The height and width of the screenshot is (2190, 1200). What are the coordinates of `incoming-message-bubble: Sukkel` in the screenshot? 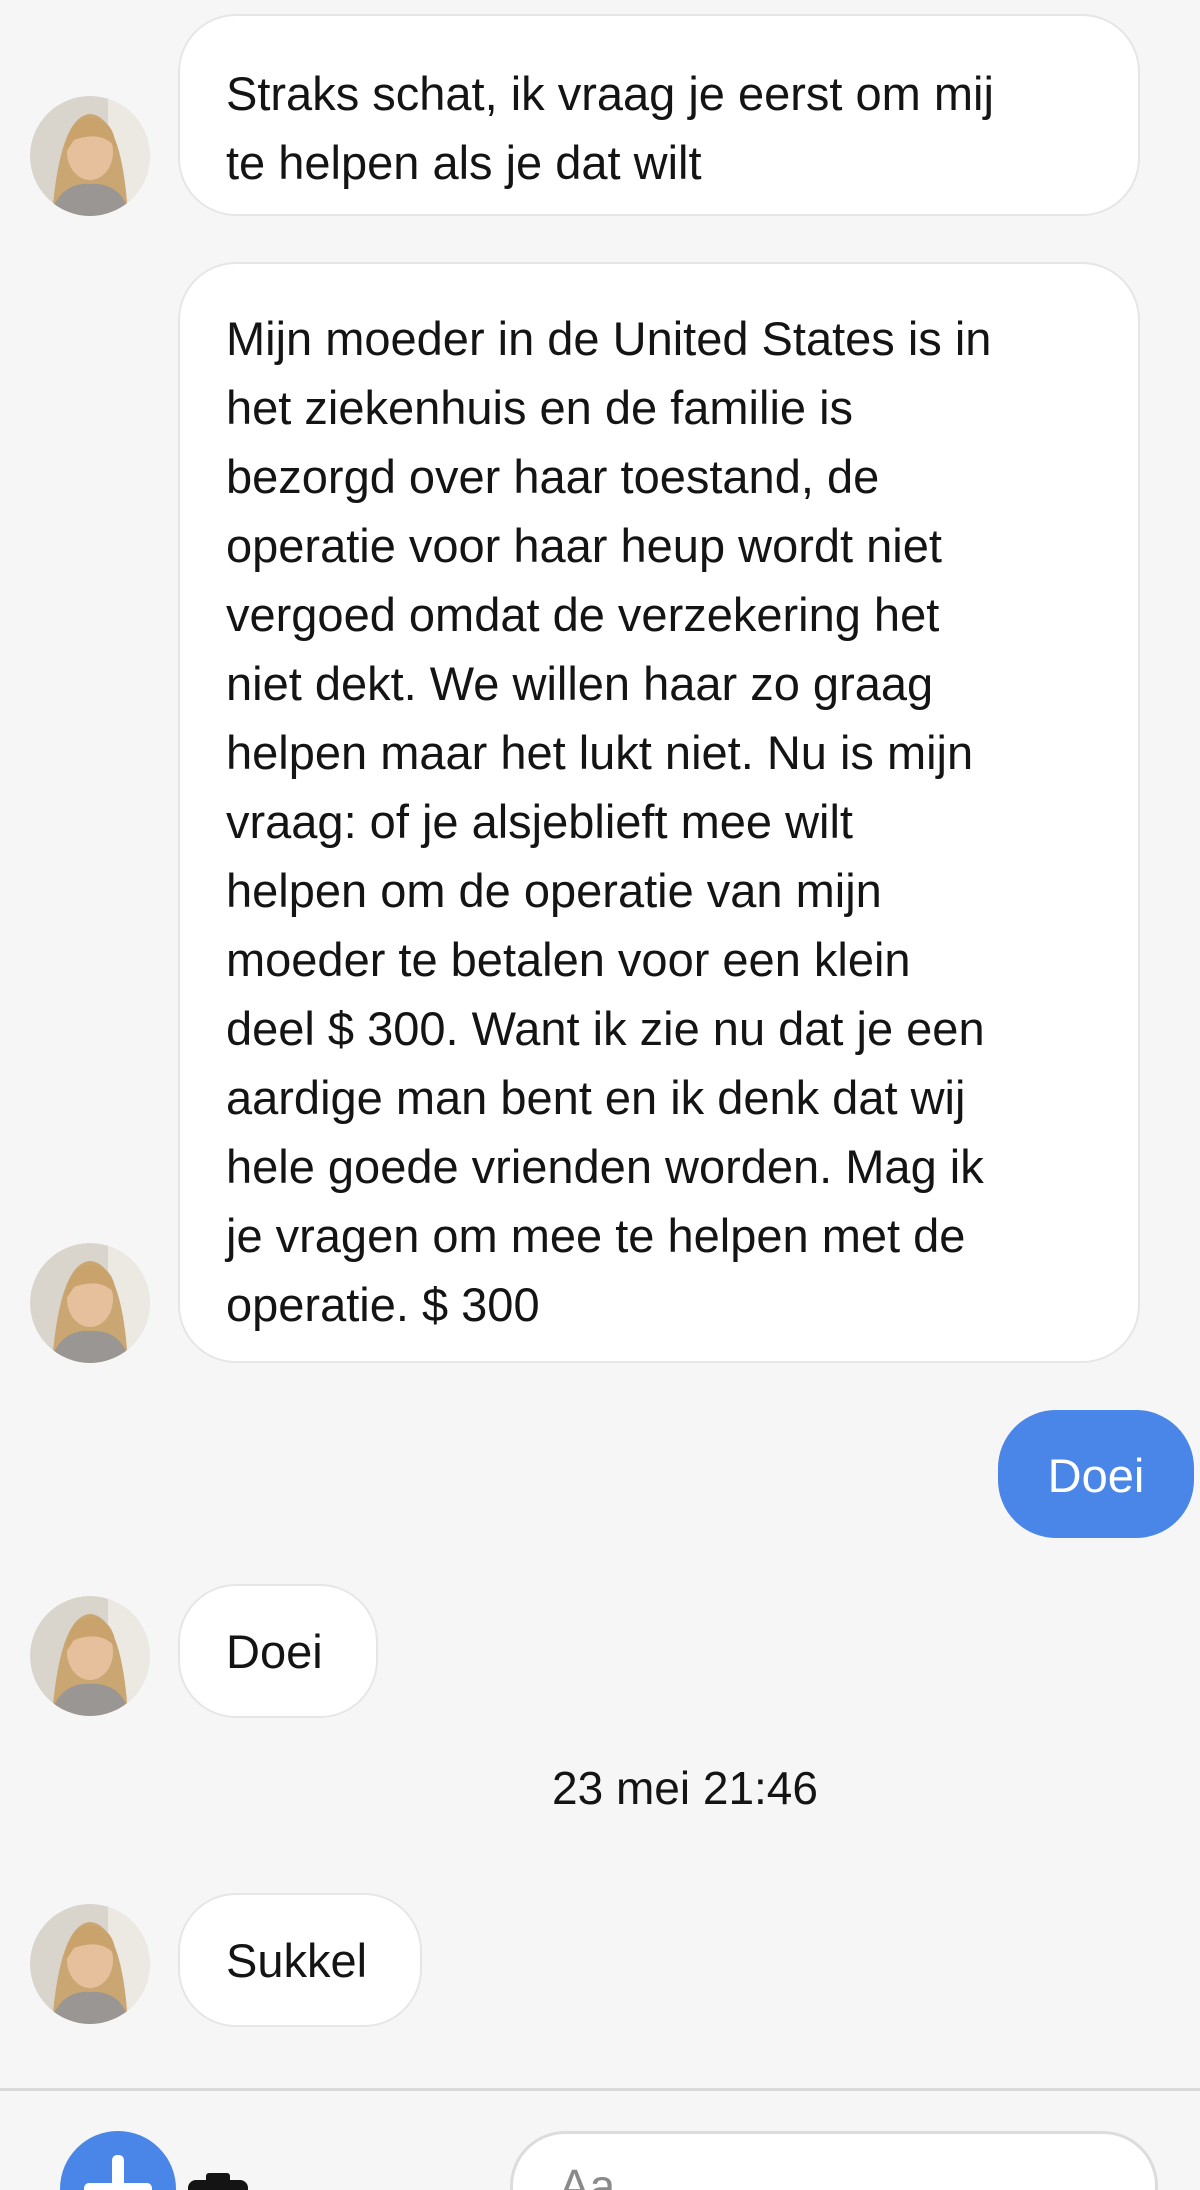 It's located at (300, 1960).